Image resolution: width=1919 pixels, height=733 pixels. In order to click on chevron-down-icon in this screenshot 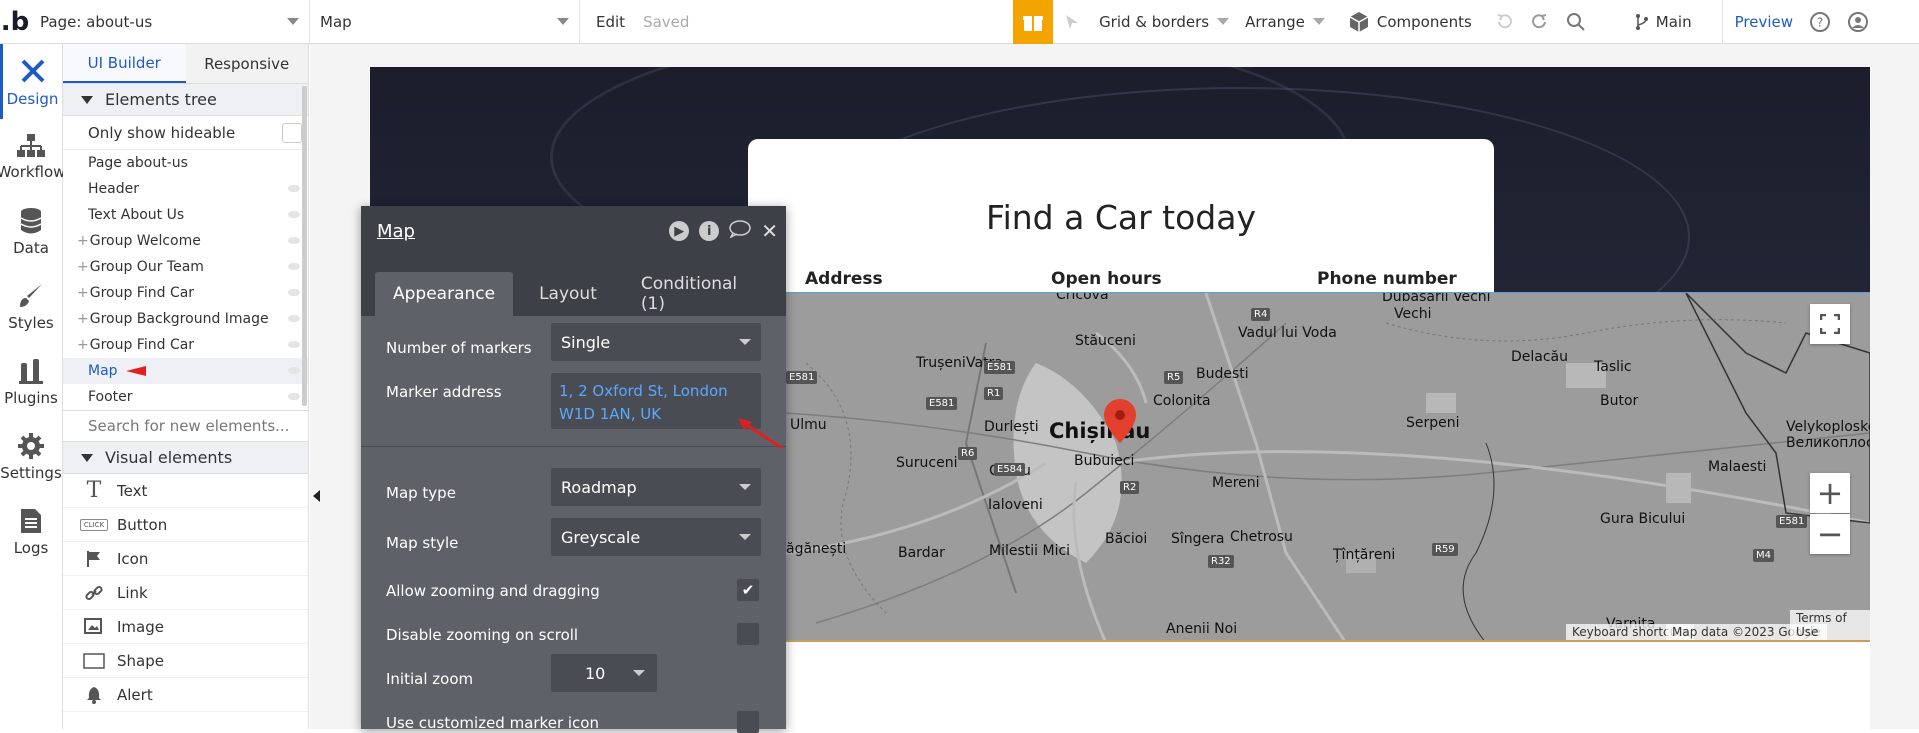, I will do `click(563, 21)`.